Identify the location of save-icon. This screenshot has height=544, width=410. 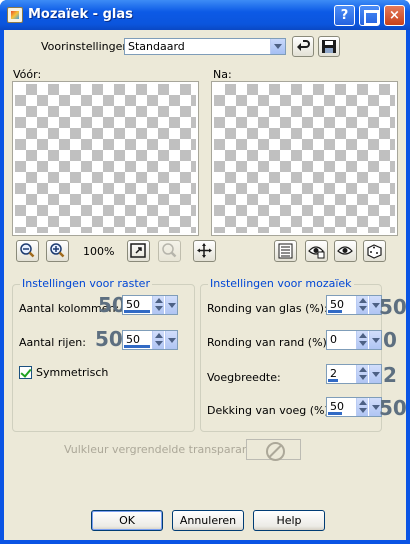
(329, 46).